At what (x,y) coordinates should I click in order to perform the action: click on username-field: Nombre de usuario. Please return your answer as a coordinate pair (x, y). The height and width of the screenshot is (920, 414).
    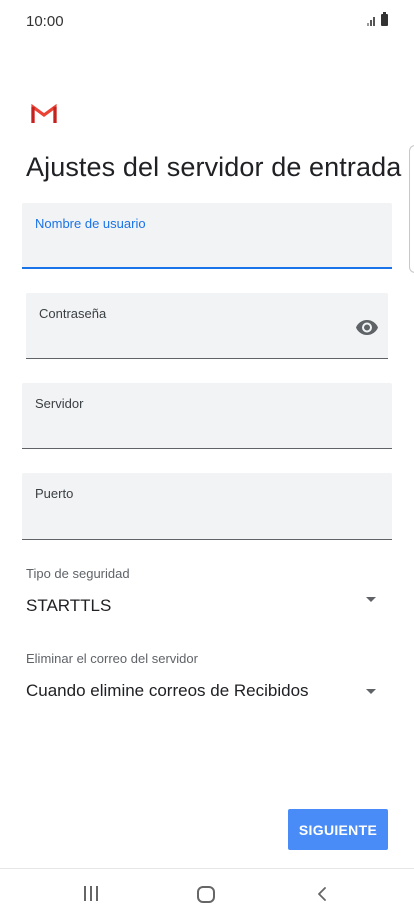
    Looking at the image, I should click on (207, 236).